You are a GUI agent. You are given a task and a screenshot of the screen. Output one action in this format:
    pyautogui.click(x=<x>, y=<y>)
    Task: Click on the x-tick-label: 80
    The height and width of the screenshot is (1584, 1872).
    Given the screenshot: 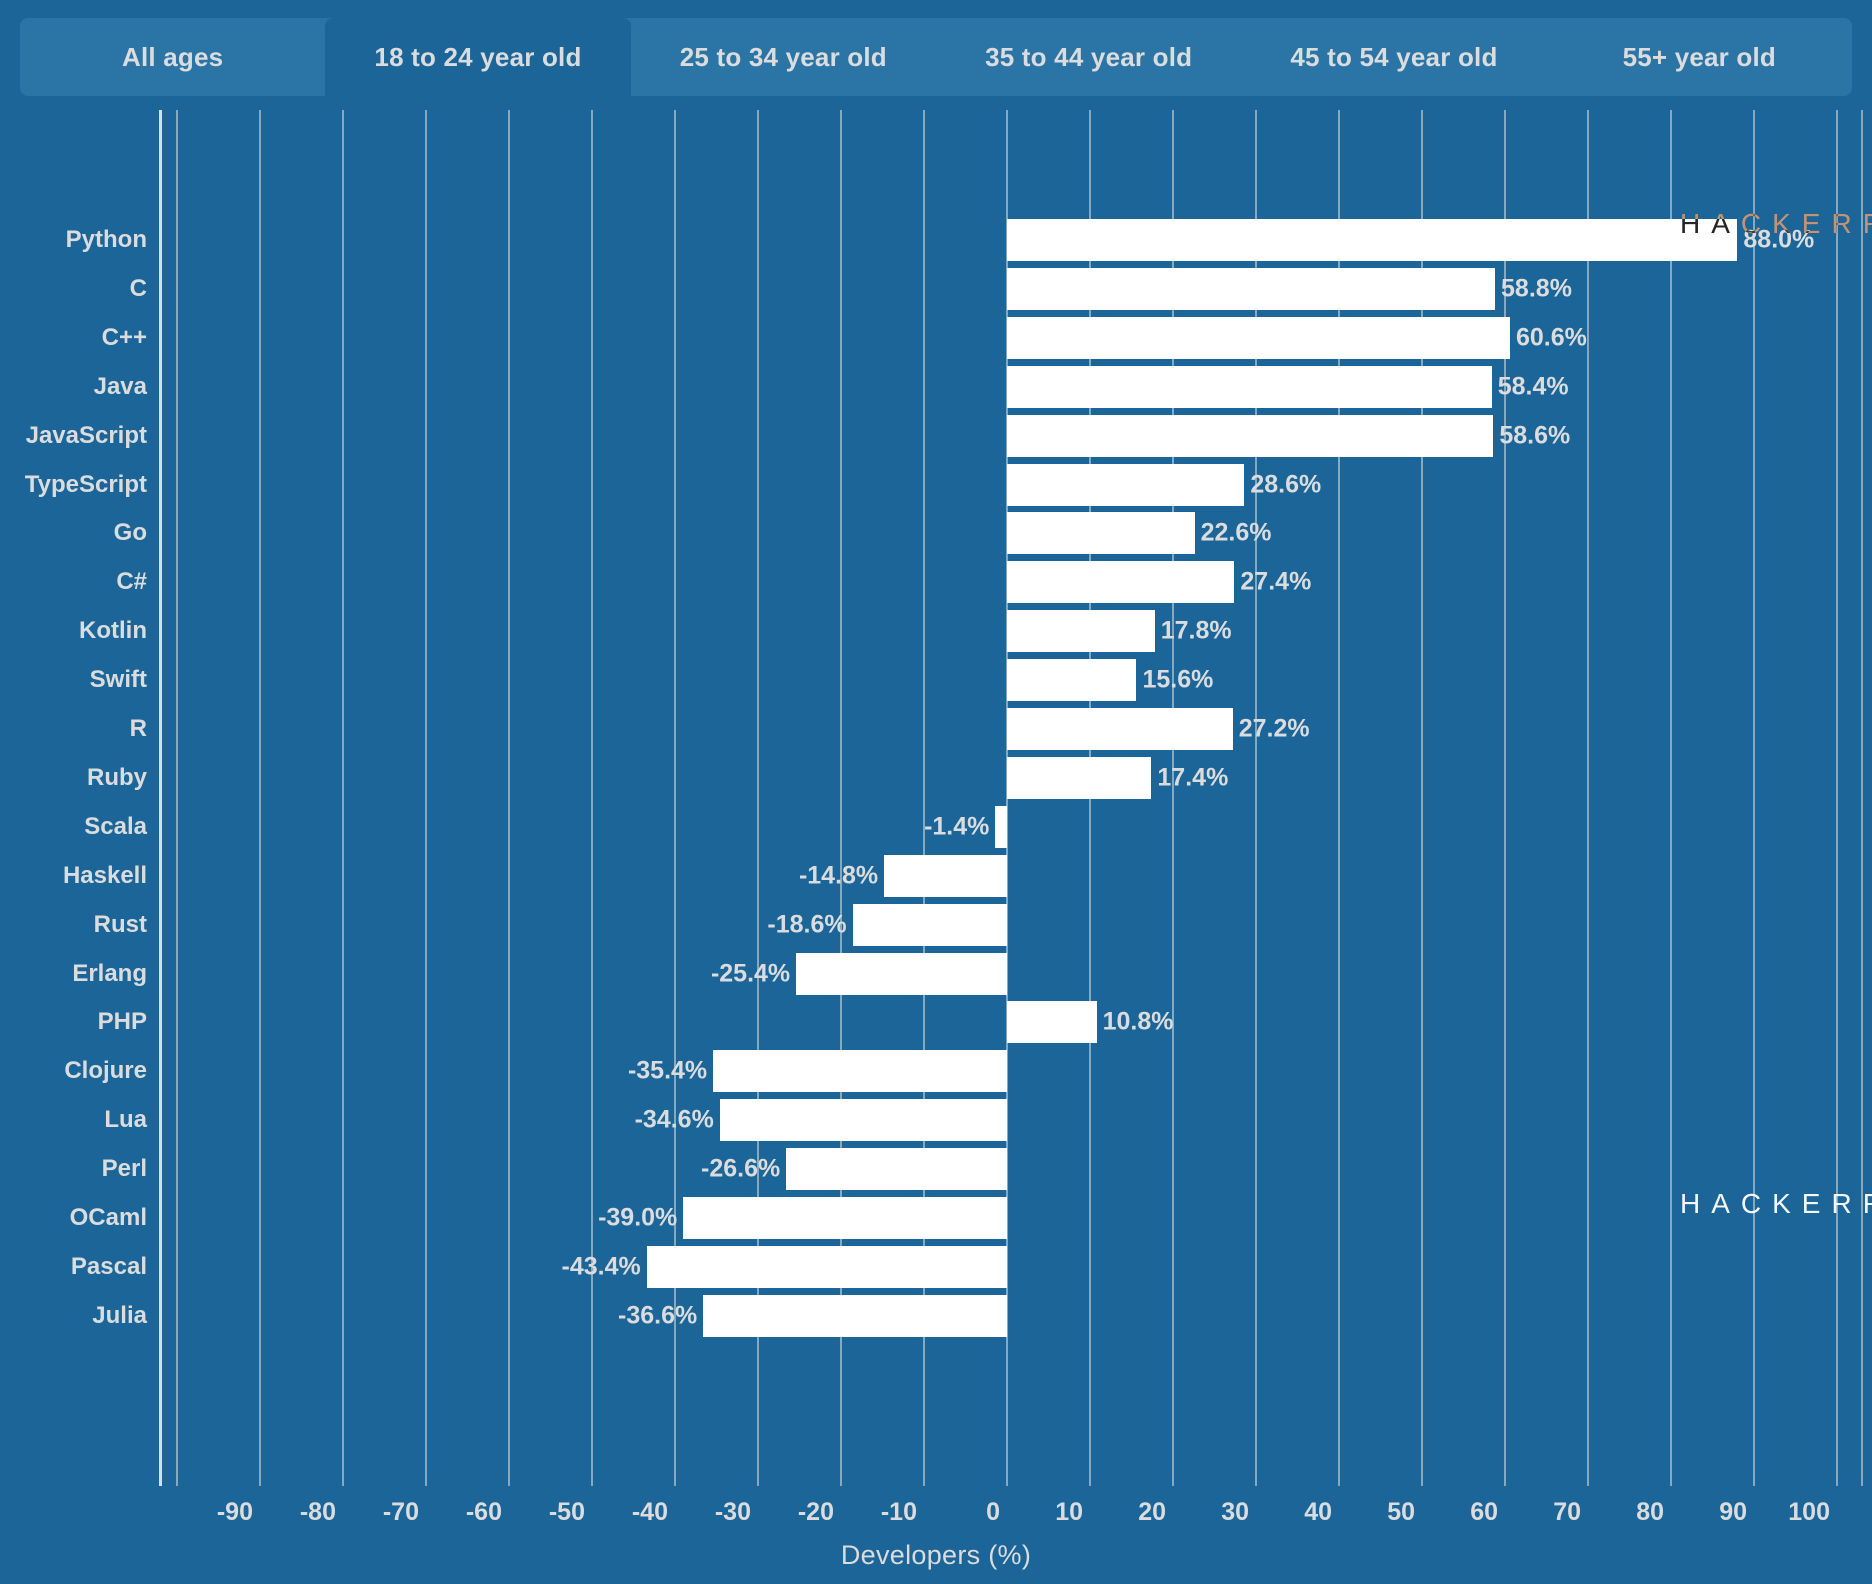 What is the action you would take?
    pyautogui.click(x=1650, y=1512)
    